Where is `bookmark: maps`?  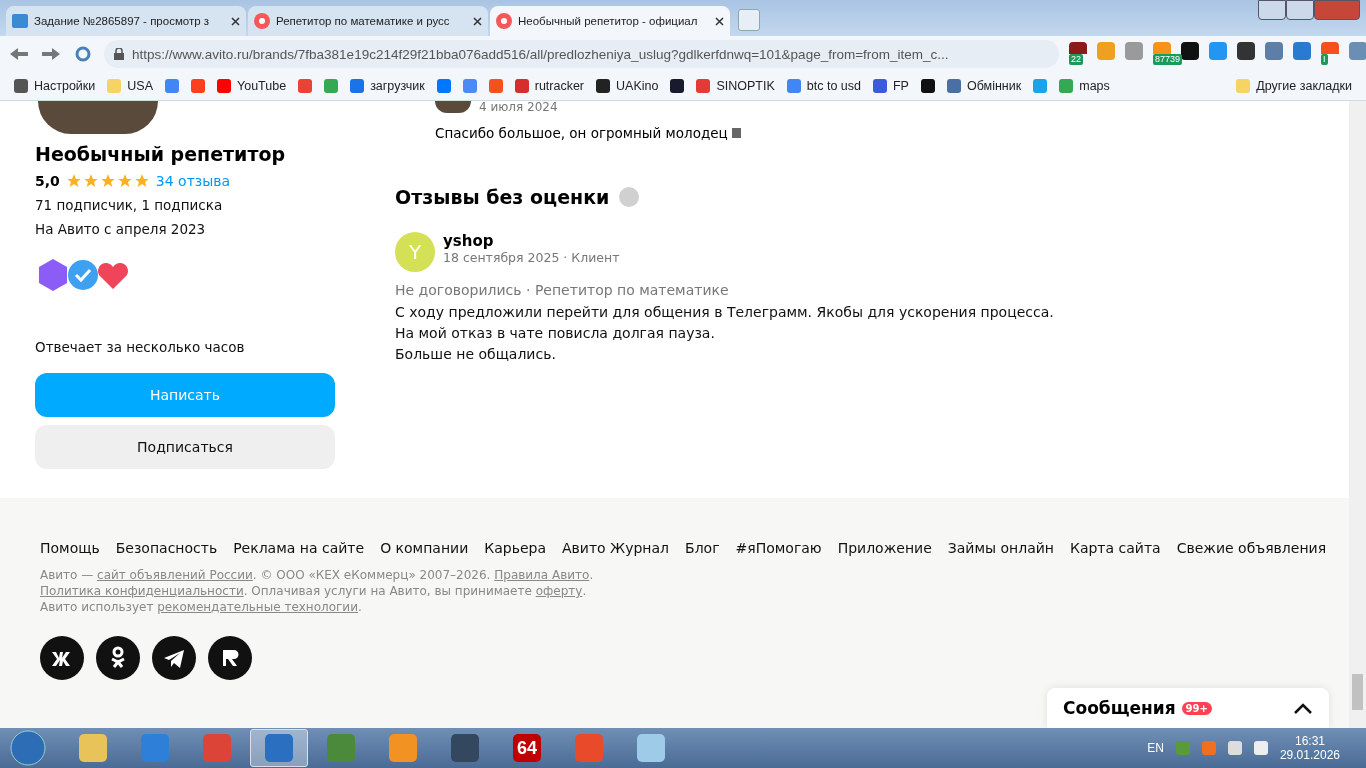
bookmark: maps is located at coordinates (1084, 86).